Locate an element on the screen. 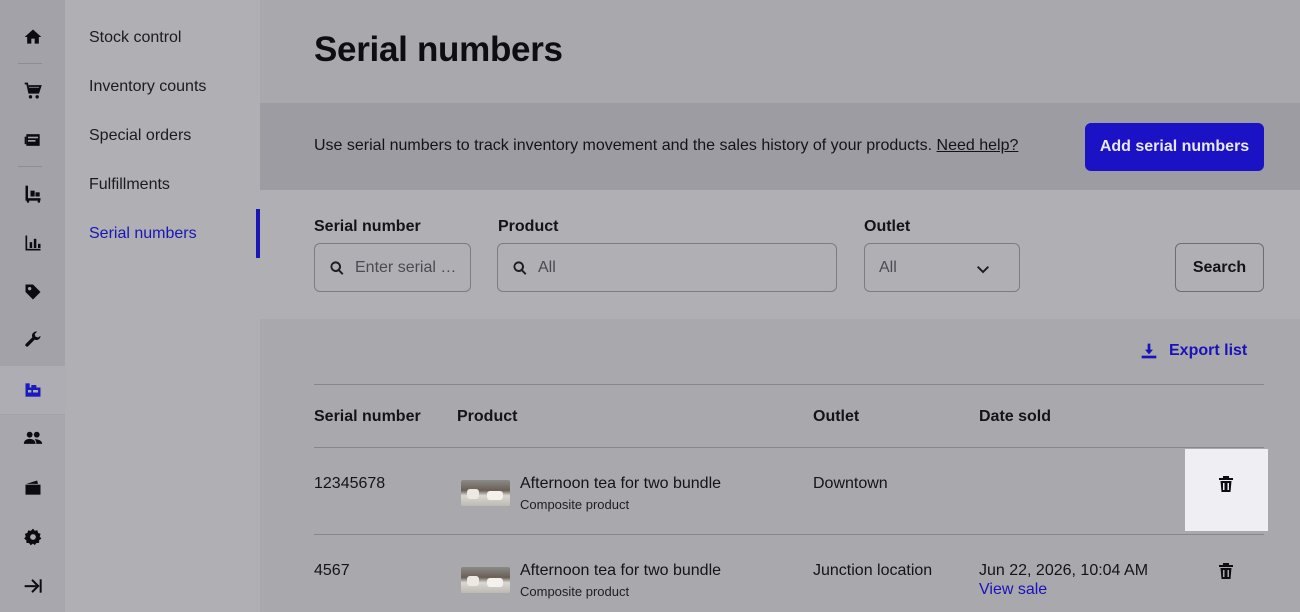  cart-icon is located at coordinates (32, 91).